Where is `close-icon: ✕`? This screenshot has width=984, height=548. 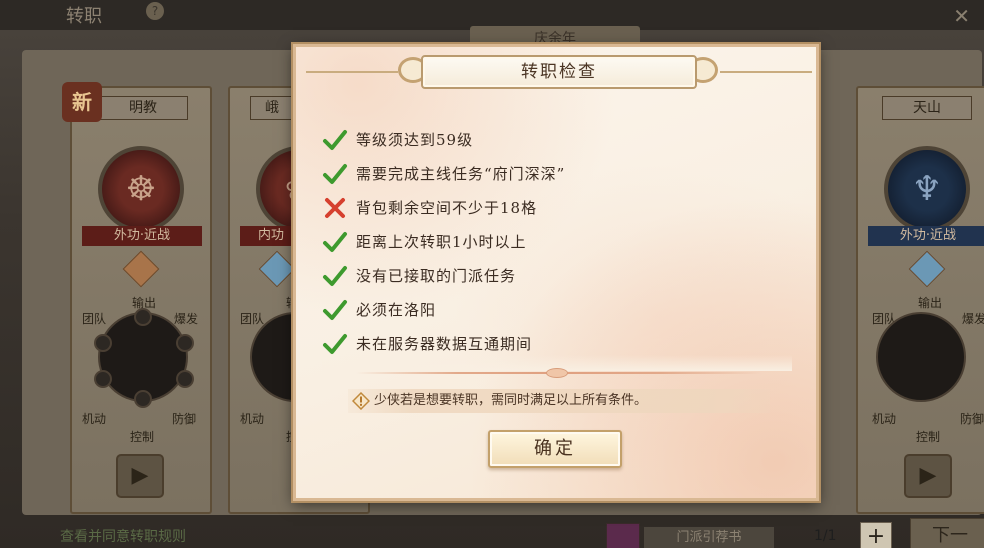 close-icon: ✕ is located at coordinates (961, 16).